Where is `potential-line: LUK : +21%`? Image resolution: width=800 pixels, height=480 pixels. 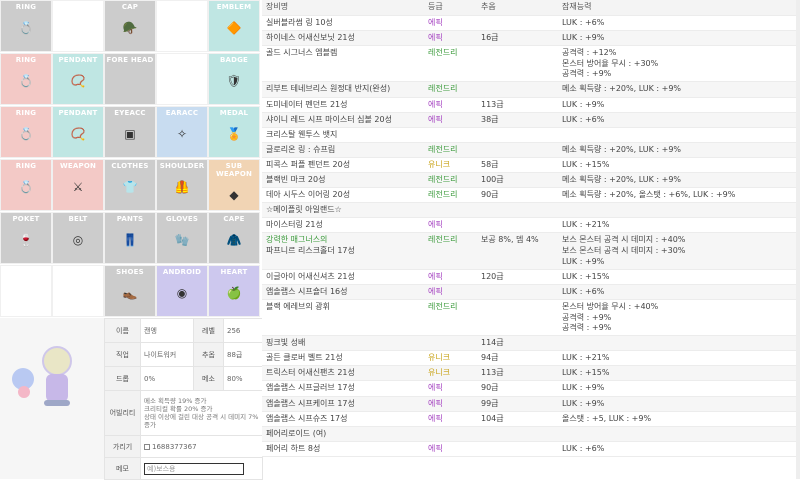 potential-line: LUK : +21% is located at coordinates (586, 358).